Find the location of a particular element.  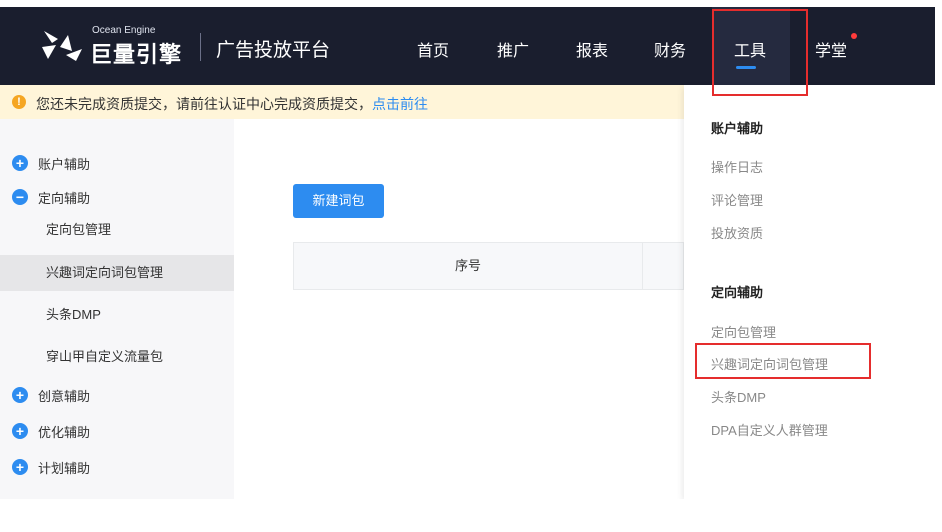

table-header: 序号 is located at coordinates (488, 266).